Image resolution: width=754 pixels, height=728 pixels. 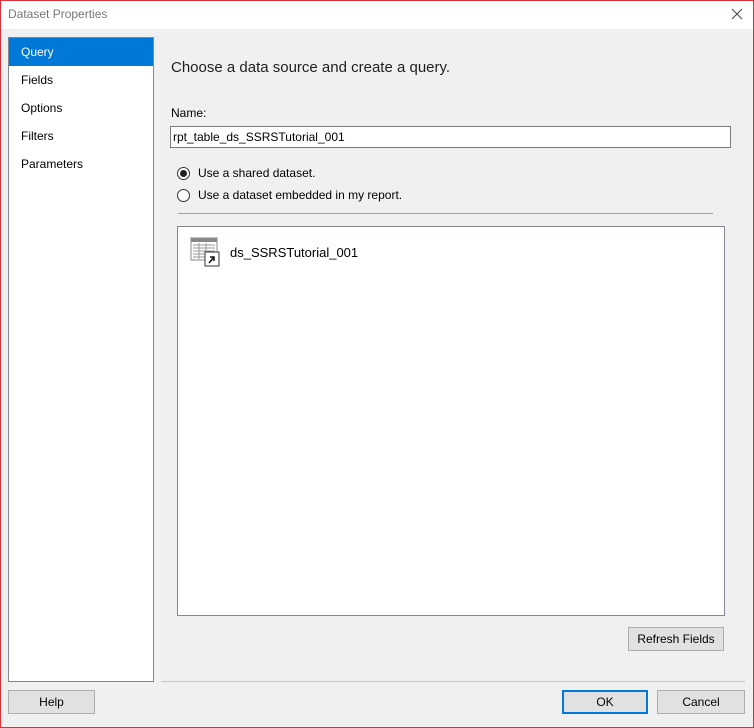 What do you see at coordinates (737, 14) in the screenshot?
I see `close-icon` at bounding box center [737, 14].